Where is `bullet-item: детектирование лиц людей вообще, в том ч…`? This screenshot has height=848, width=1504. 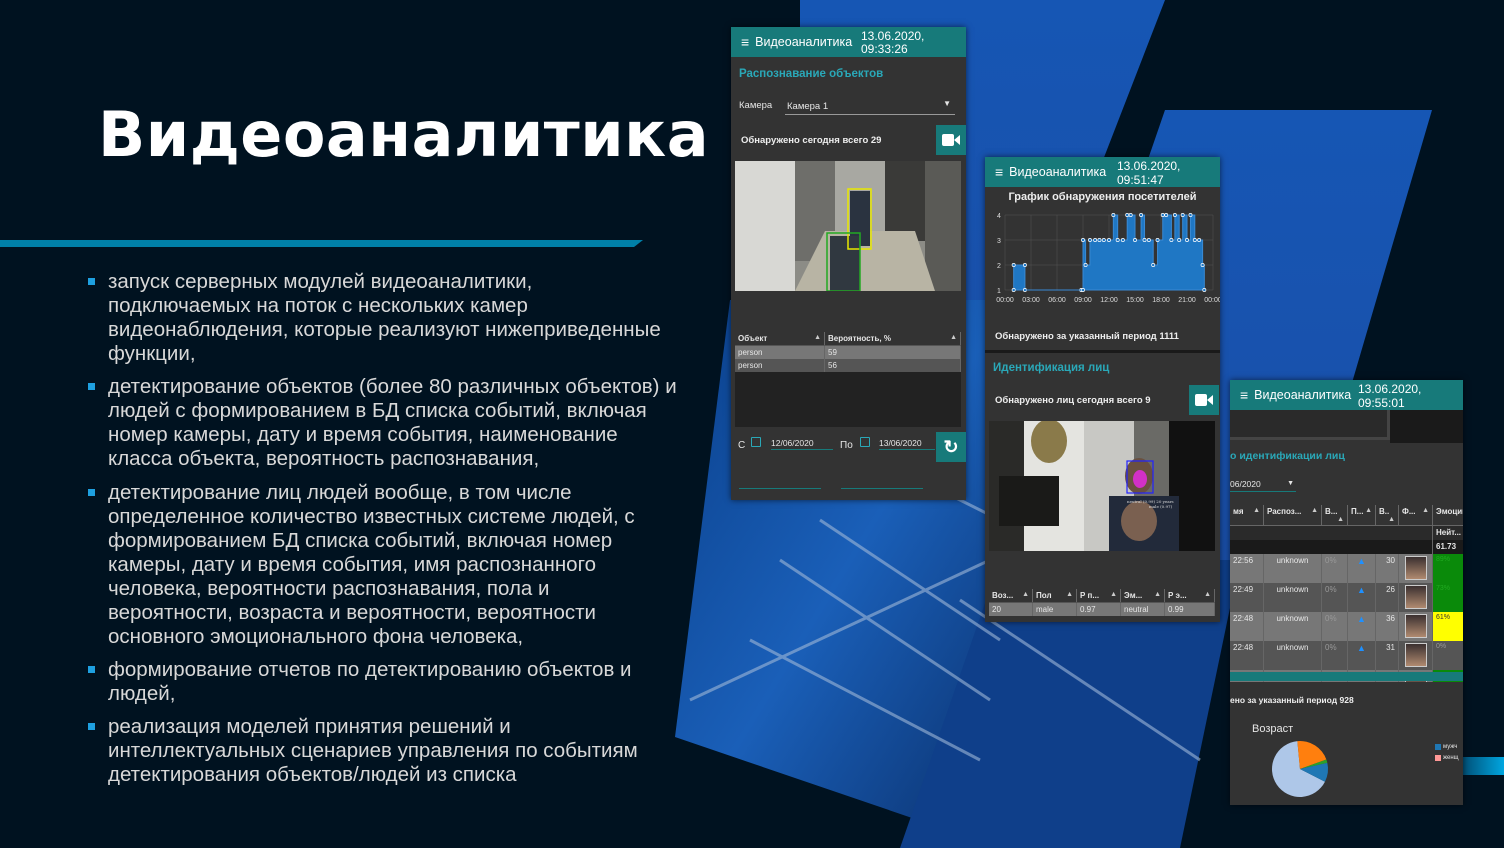 bullet-item: детектирование лиц людей вообще, в том ч… is located at coordinates (383, 565).